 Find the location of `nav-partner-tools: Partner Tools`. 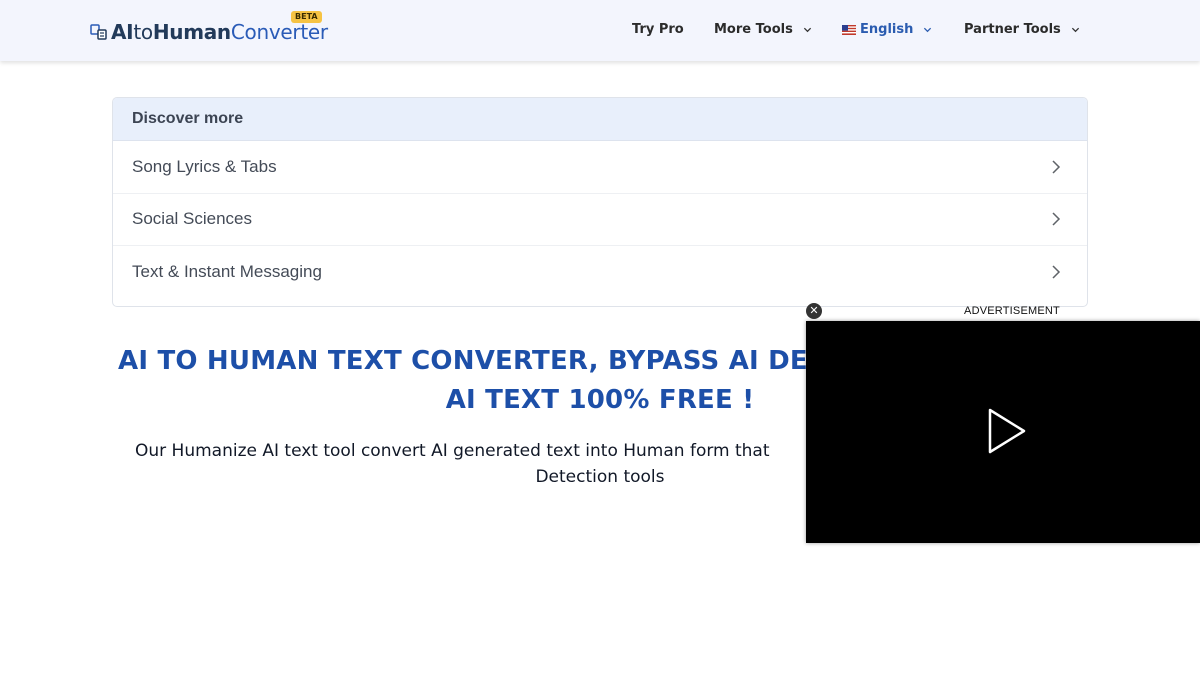

nav-partner-tools: Partner Tools is located at coordinates (1022, 29).